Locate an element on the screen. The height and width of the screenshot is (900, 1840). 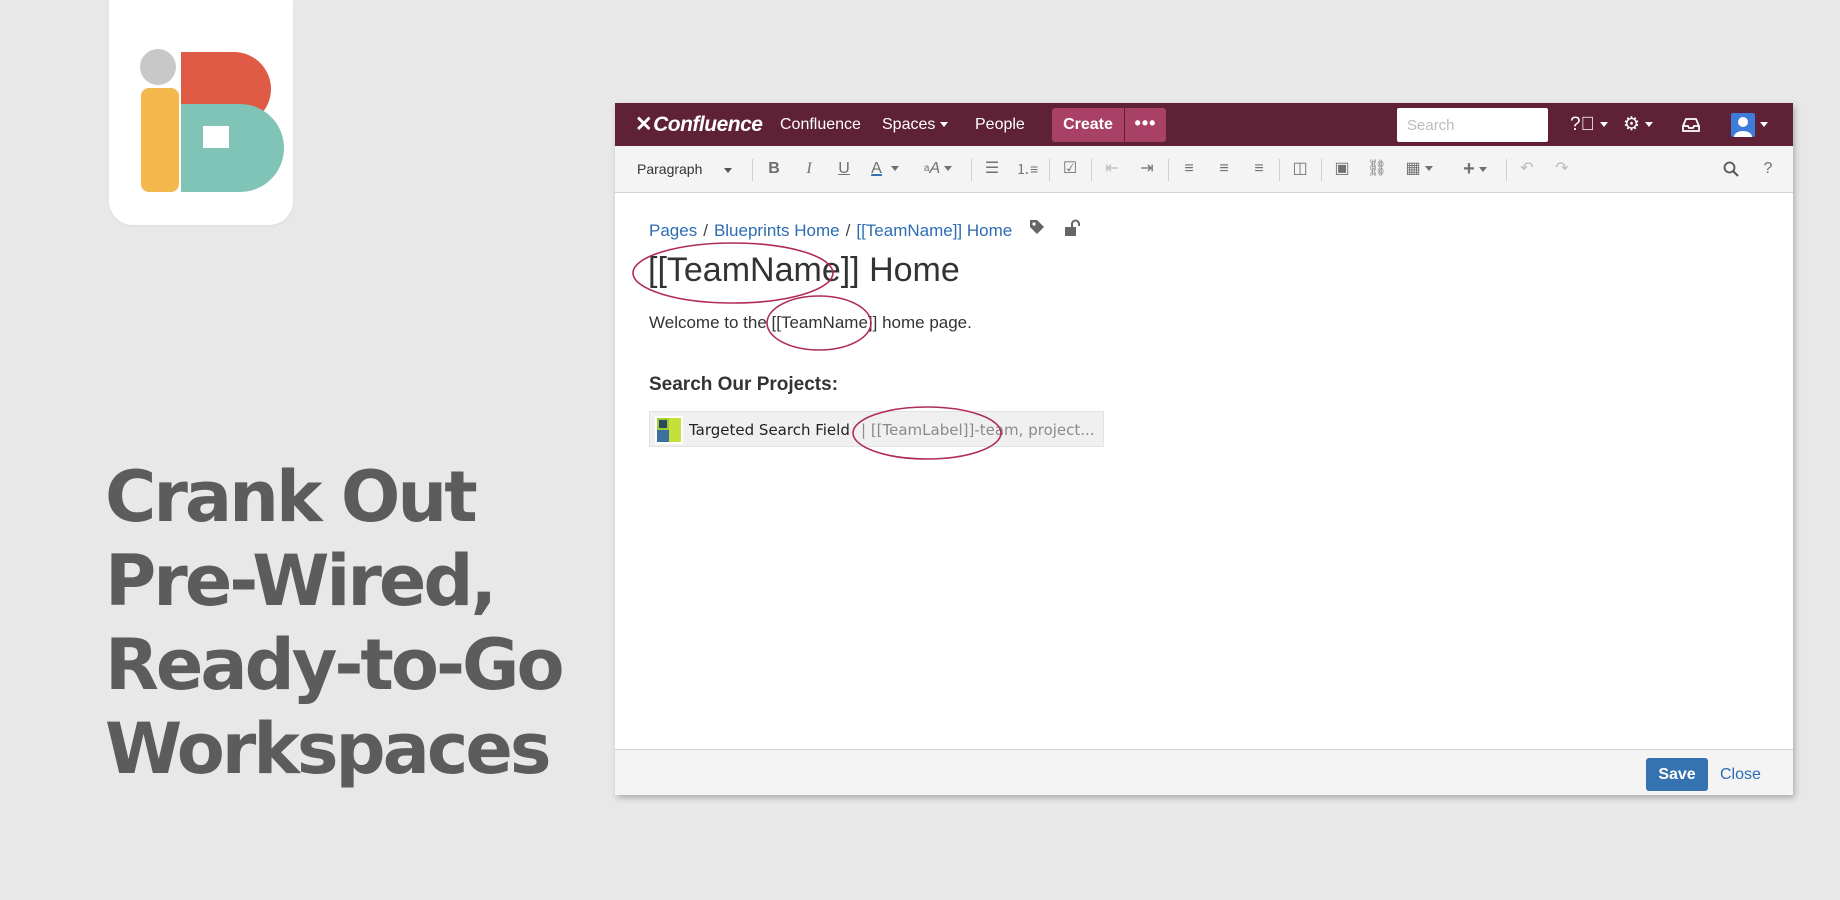
page-layout-icon: ◫ is located at coordinates (1300, 169).